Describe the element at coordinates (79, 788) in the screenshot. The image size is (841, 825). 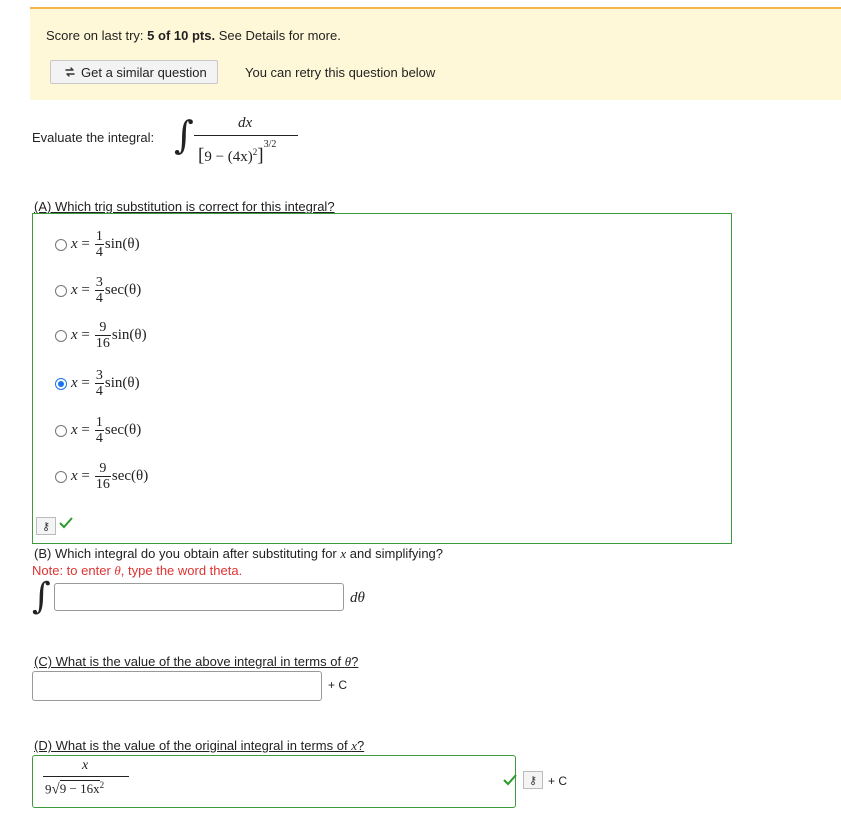
I see `partD-radicand: 9 − 16x` at that location.